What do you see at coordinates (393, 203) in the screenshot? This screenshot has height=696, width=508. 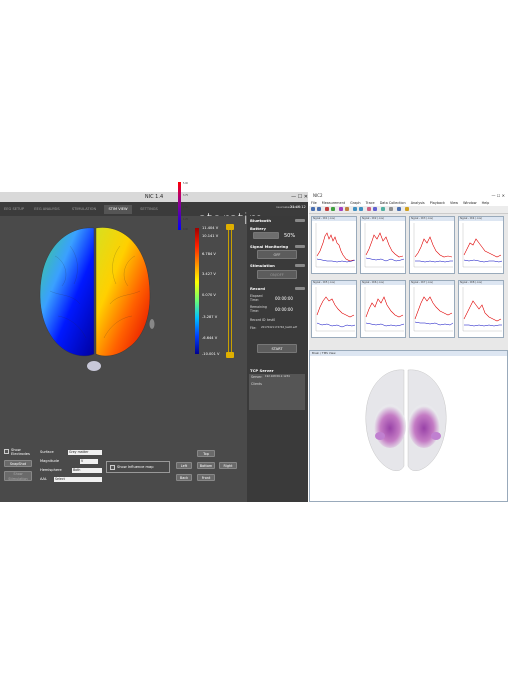 I see `menu-data-collection: Data Collection` at bounding box center [393, 203].